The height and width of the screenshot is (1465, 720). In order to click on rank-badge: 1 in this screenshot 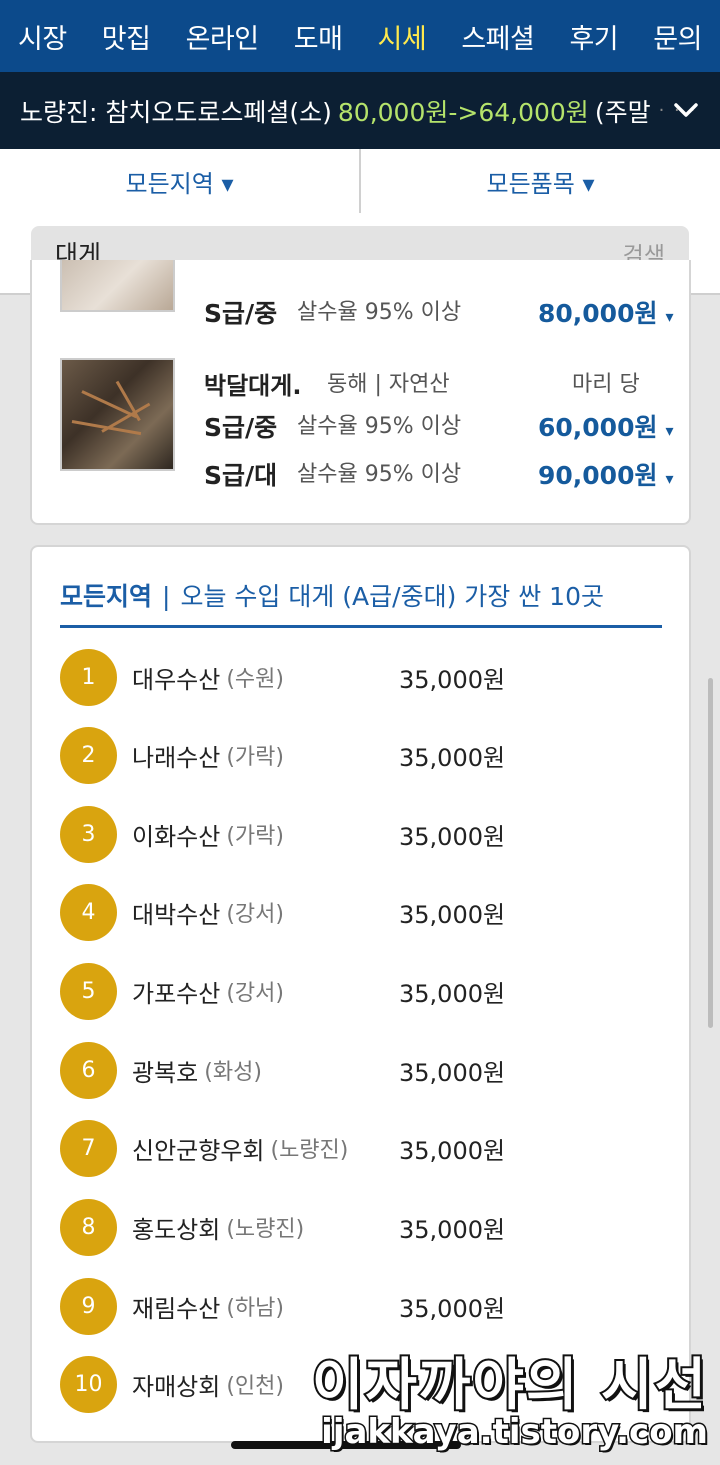, I will do `click(88, 677)`.